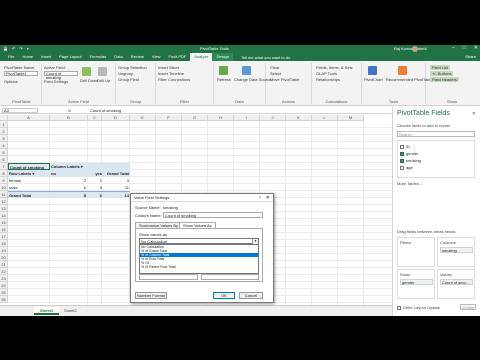  Describe the element at coordinates (4, 208) in the screenshot. I see `row-header: 13` at that location.